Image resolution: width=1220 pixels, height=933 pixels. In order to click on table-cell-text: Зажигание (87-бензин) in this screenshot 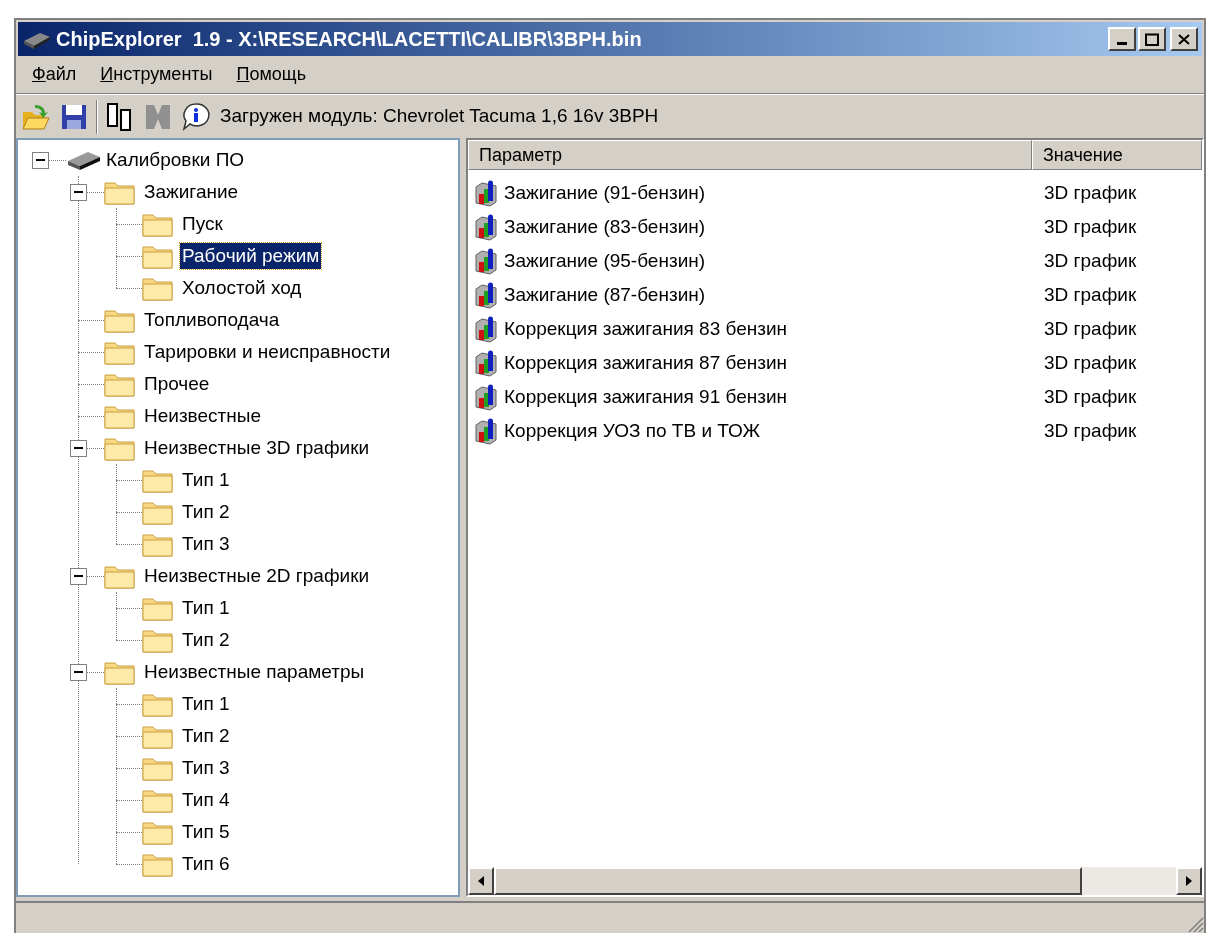, I will do `click(605, 294)`.